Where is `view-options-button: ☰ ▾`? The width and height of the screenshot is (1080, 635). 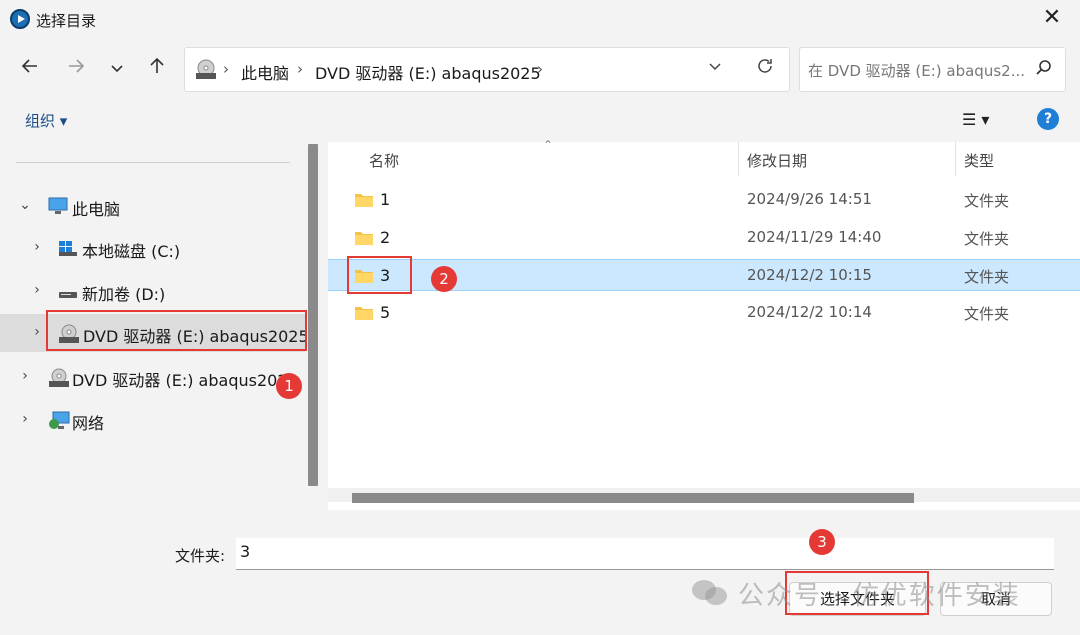 view-options-button: ☰ ▾ is located at coordinates (975, 119).